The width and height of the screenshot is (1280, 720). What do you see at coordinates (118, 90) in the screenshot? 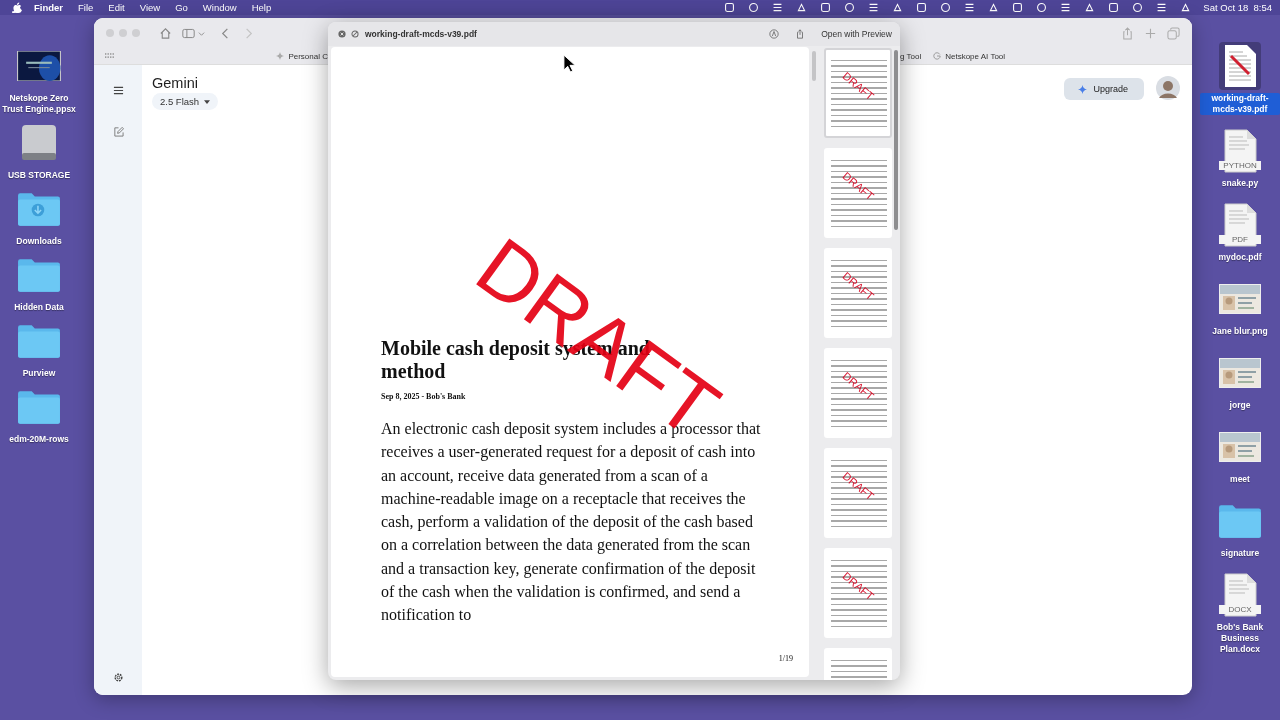
I see `menu-icon` at bounding box center [118, 90].